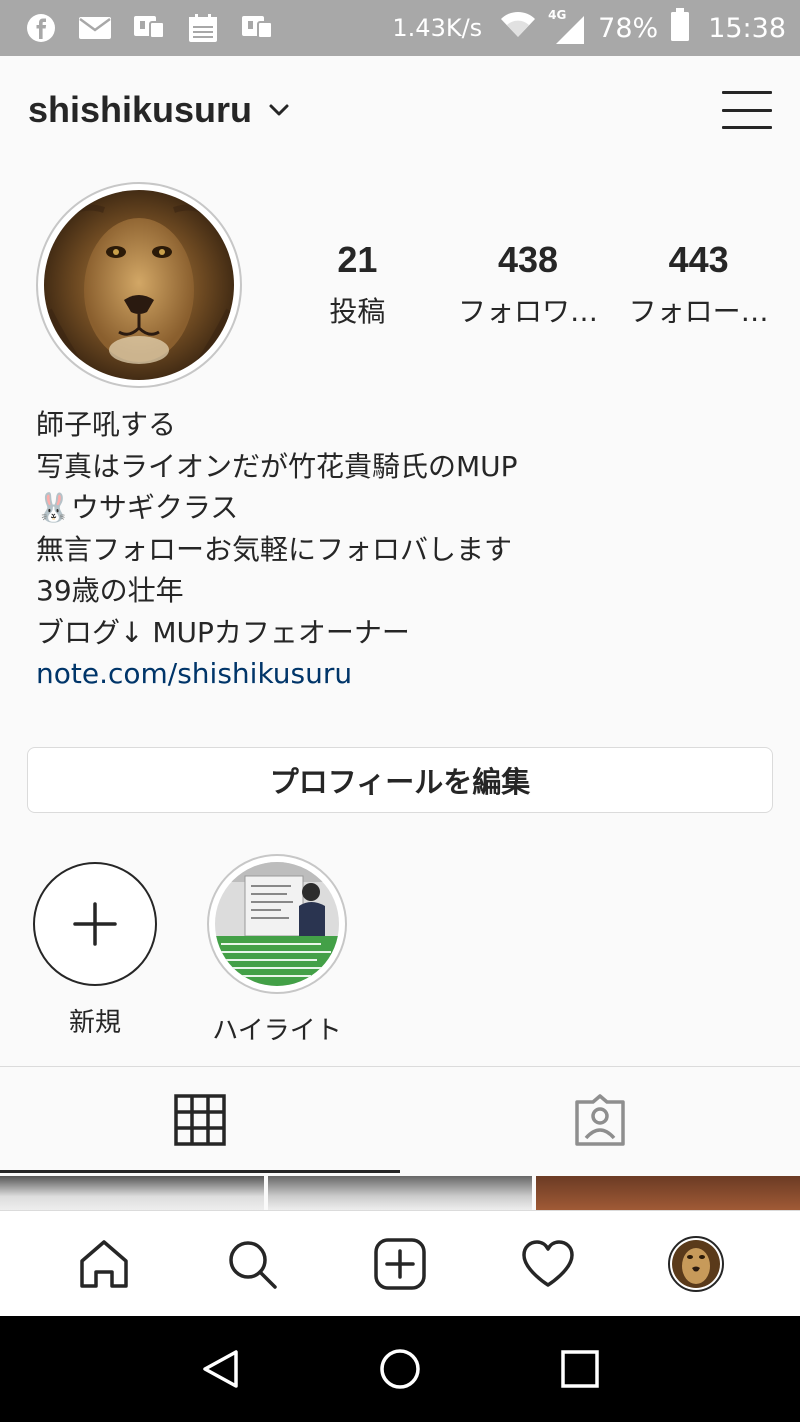 Image resolution: width=800 pixels, height=1422 pixels. Describe the element at coordinates (95, 28) in the screenshot. I see `mail-icon` at that location.